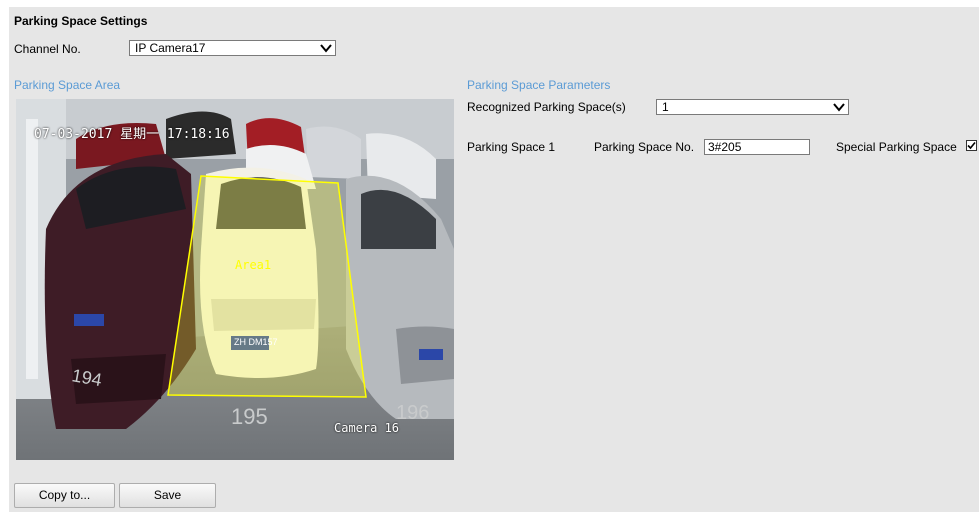  What do you see at coordinates (896, 147) in the screenshot?
I see `special-parking-space-label: Special Parking Space` at bounding box center [896, 147].